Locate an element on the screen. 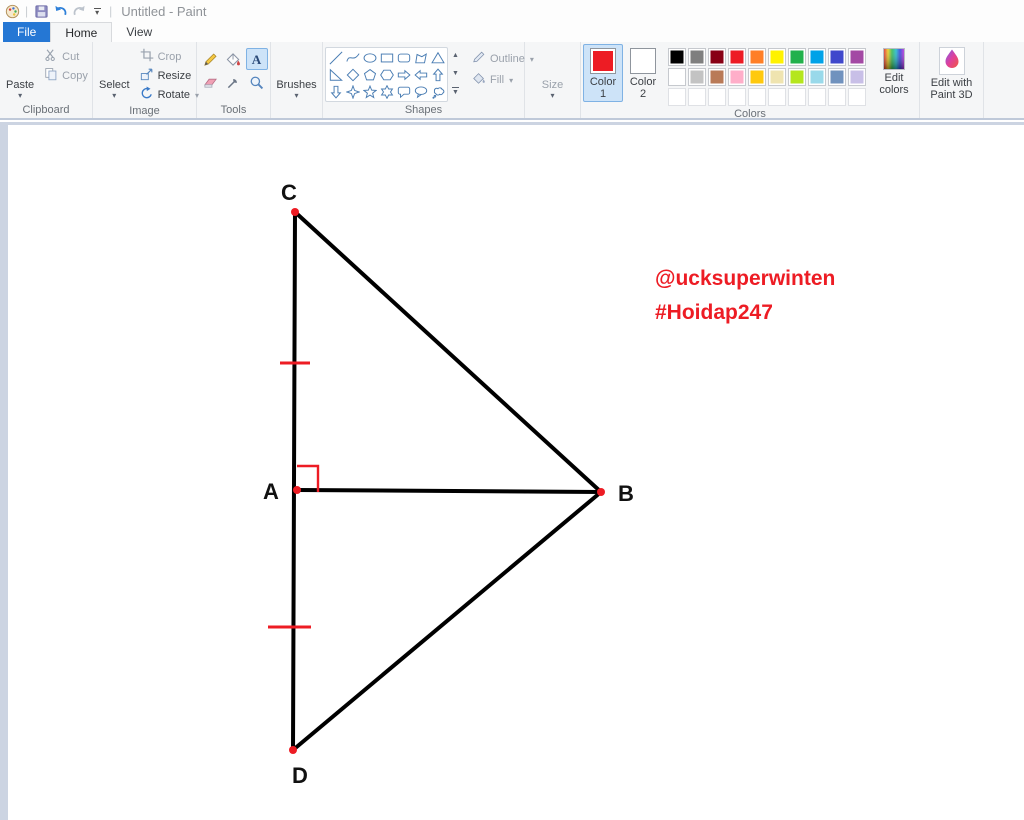  group-clipboard: Paste Cut Copy Clipboard is located at coordinates (46, 80).